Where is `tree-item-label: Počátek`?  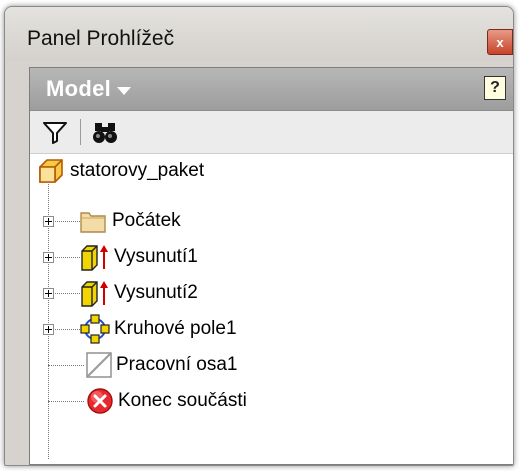 tree-item-label: Počátek is located at coordinates (146, 220).